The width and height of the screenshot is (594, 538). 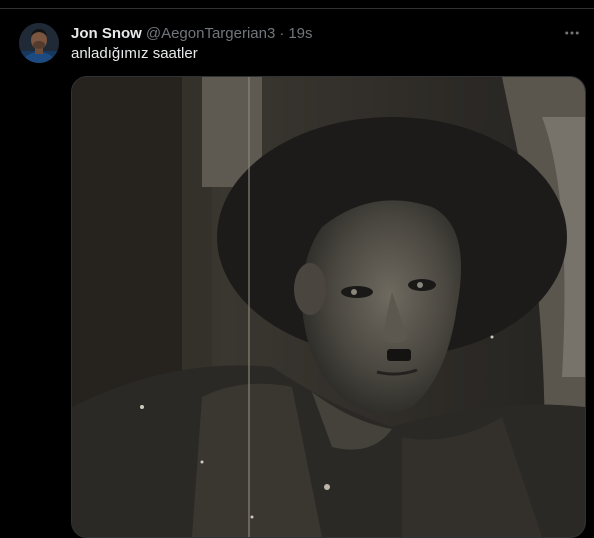 I want to click on avatar, so click(x=39, y=43).